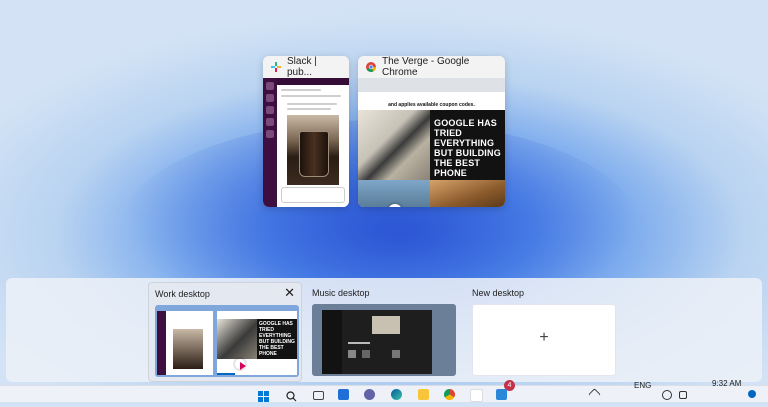 The width and height of the screenshot is (768, 407). Describe the element at coordinates (313, 195) in the screenshot. I see `slack-message-input` at that location.